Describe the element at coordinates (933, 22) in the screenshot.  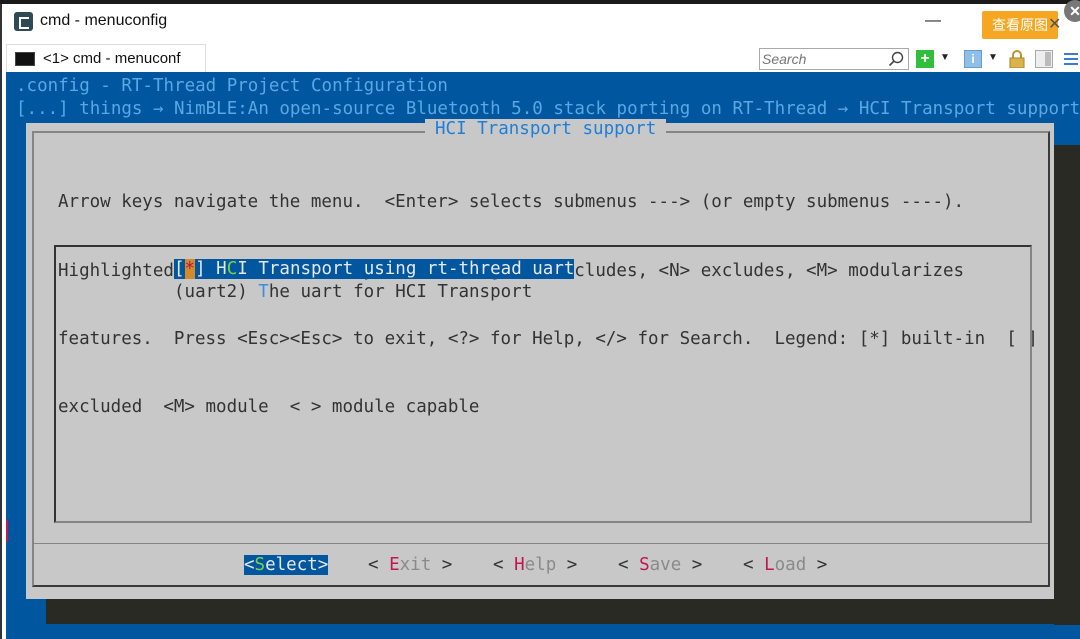
I see `minimize-button: —` at that location.